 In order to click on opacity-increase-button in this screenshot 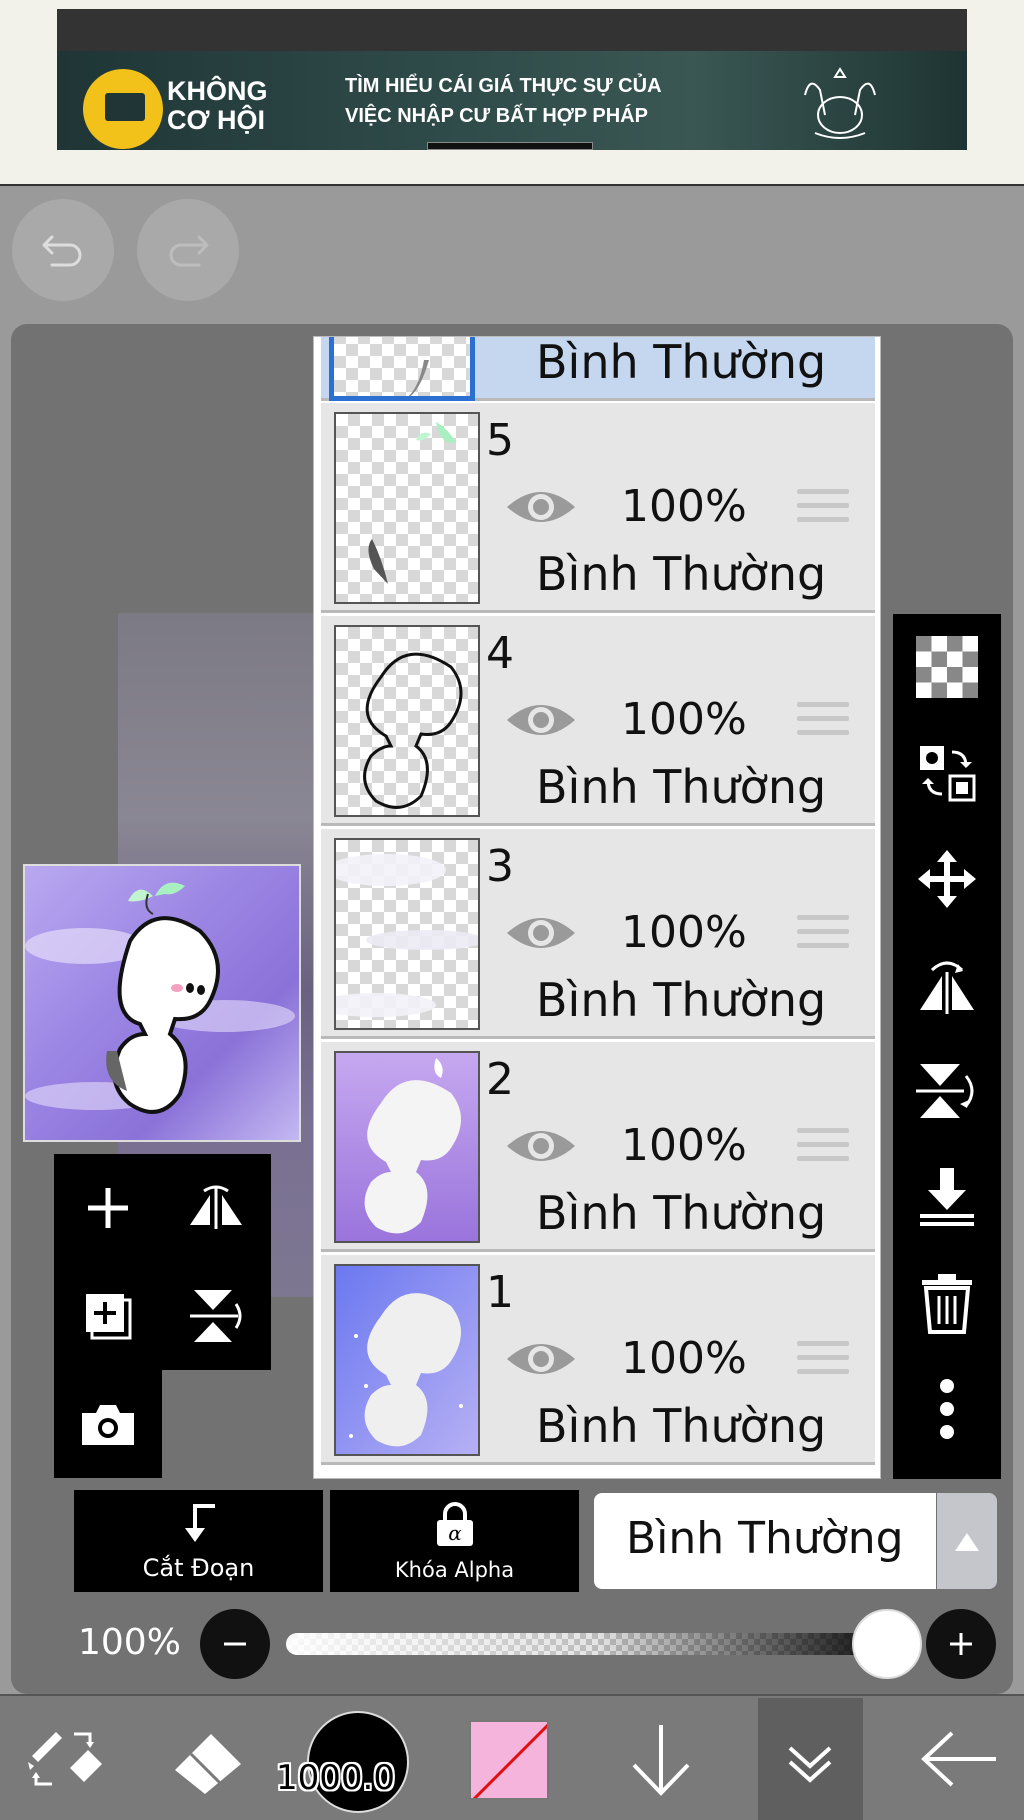, I will do `click(961, 1644)`.